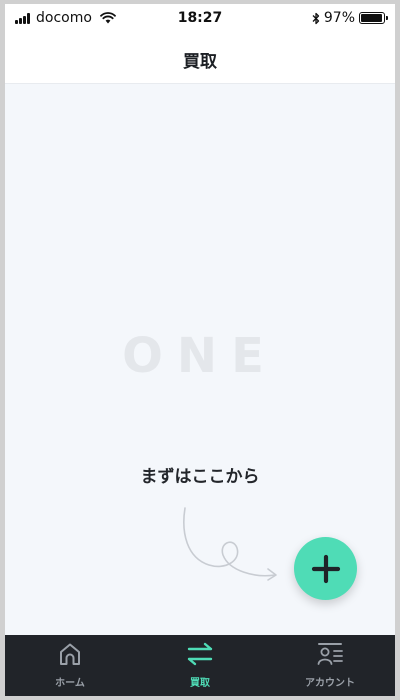 The height and width of the screenshot is (700, 400). Describe the element at coordinates (200, 62) in the screenshot. I see `page-title: 買取` at that location.